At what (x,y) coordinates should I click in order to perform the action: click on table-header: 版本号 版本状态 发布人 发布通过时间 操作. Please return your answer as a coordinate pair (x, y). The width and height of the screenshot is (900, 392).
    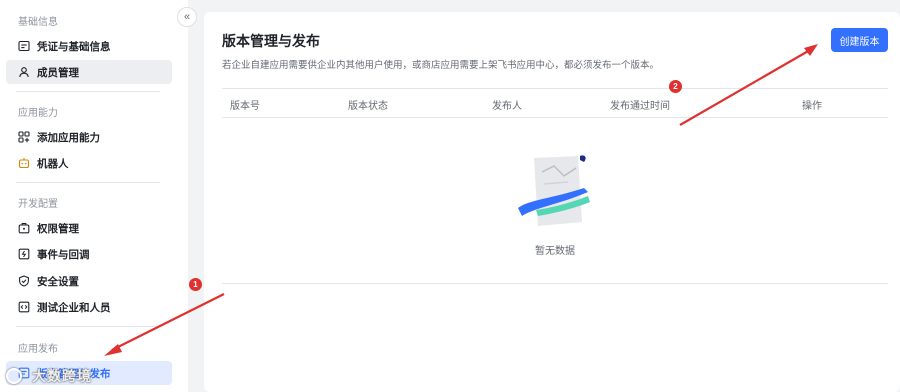
    Looking at the image, I should click on (555, 103).